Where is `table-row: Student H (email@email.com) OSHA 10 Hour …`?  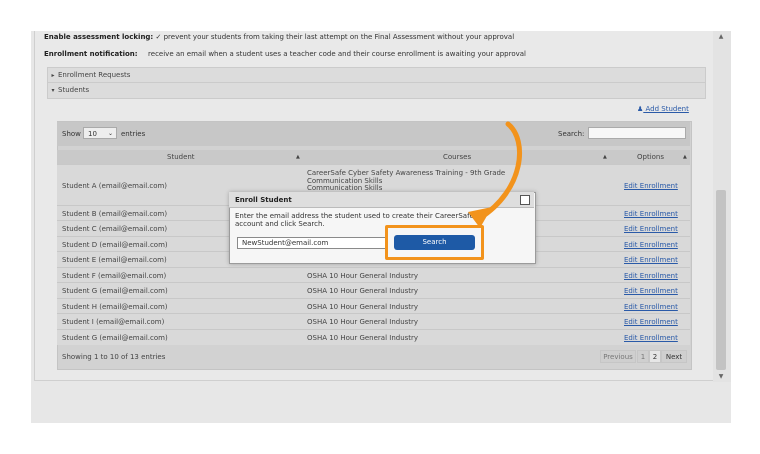
table-row: Student H (email@email.com) OSHA 10 Hour … is located at coordinates (373, 306).